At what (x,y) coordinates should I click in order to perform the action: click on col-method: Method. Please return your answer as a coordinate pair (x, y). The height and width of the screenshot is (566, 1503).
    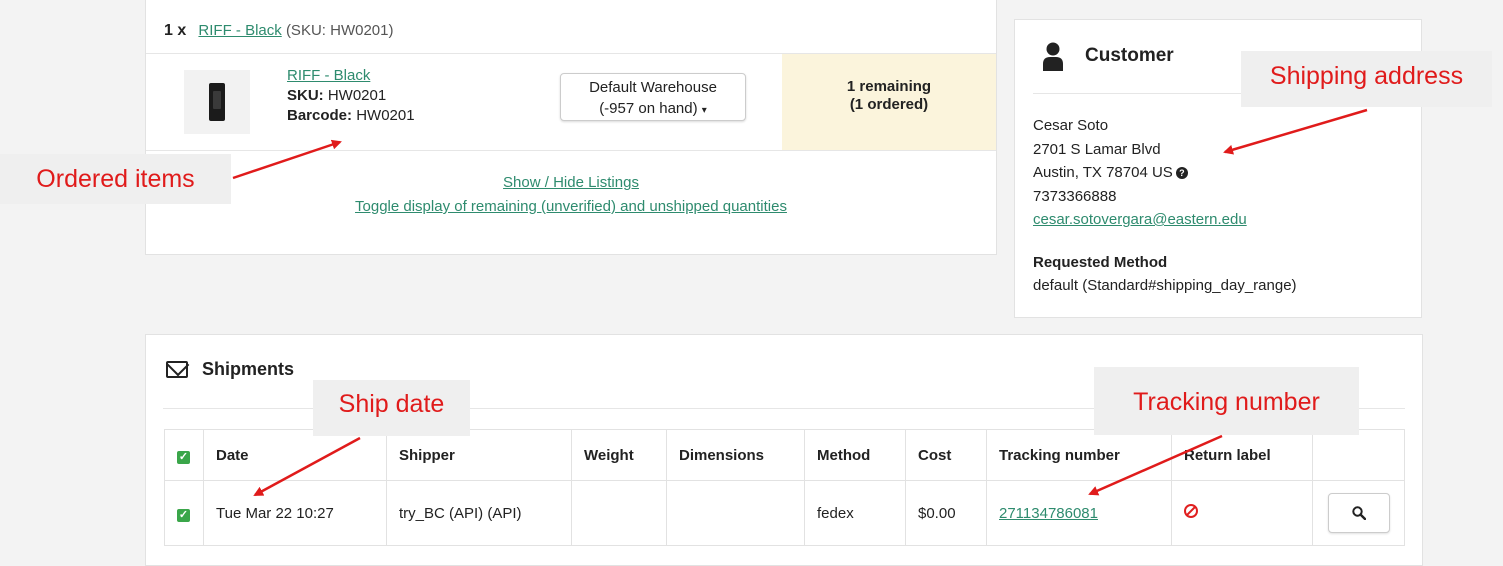
    Looking at the image, I should click on (855, 455).